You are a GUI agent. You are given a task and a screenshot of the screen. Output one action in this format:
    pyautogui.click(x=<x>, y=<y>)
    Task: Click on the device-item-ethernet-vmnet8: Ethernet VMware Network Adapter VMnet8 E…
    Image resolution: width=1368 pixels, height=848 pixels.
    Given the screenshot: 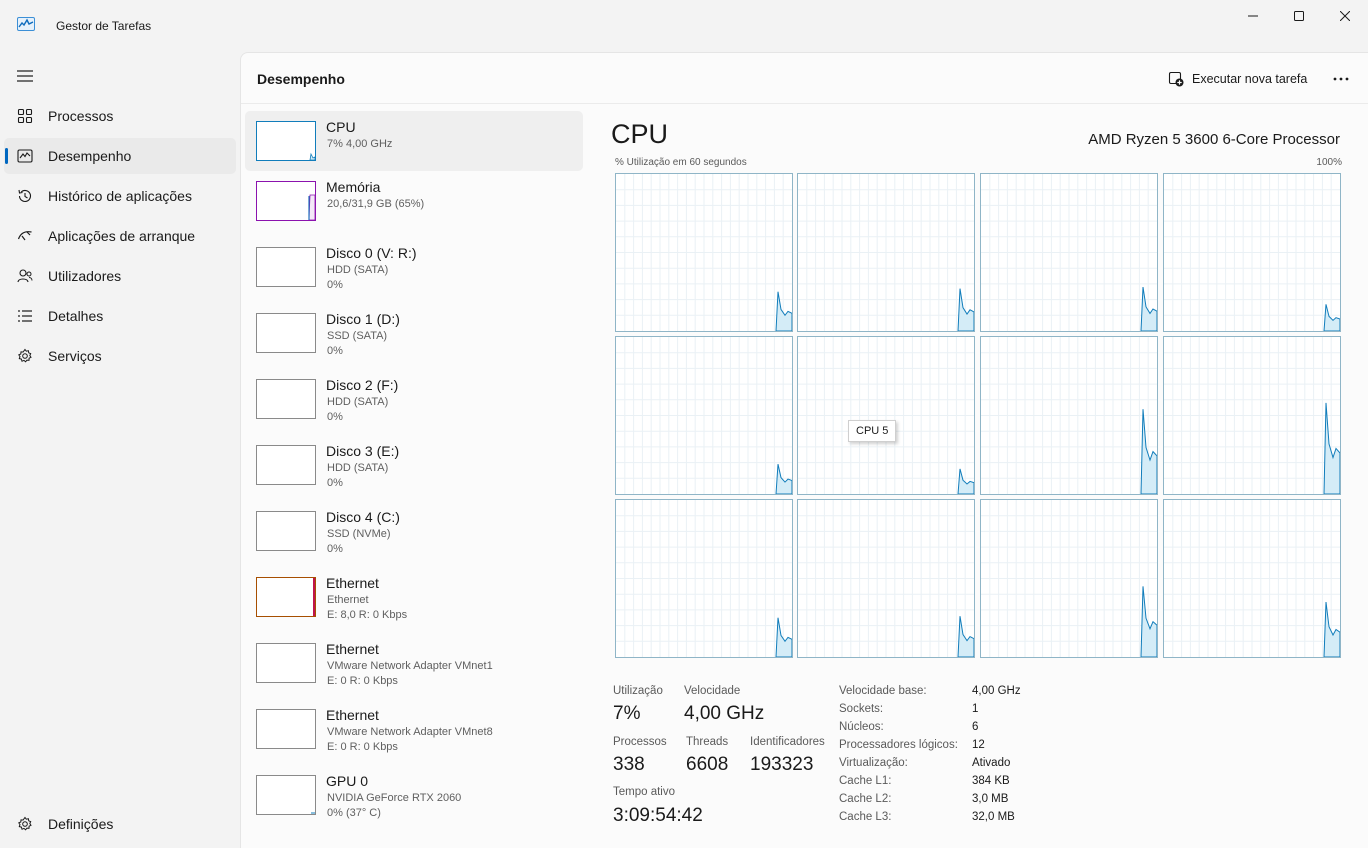 What is the action you would take?
    pyautogui.click(x=414, y=729)
    